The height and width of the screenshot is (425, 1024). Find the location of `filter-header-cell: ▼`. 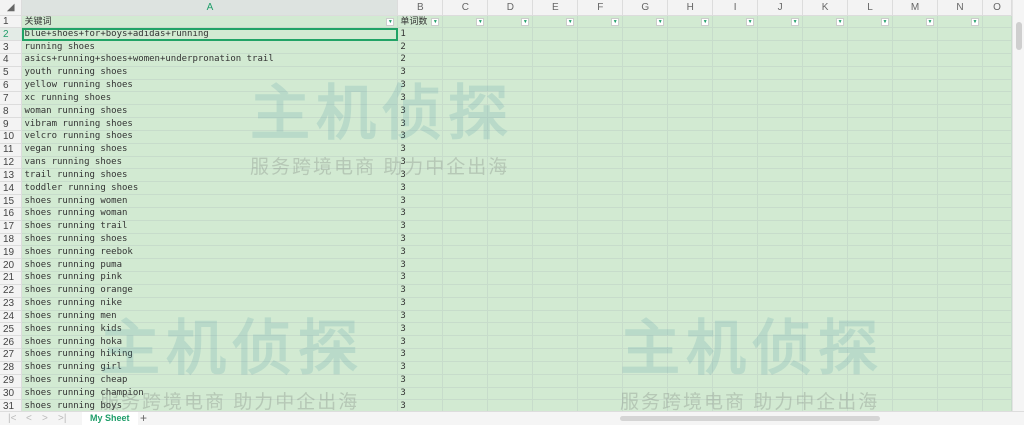

filter-header-cell: ▼ is located at coordinates (510, 22).